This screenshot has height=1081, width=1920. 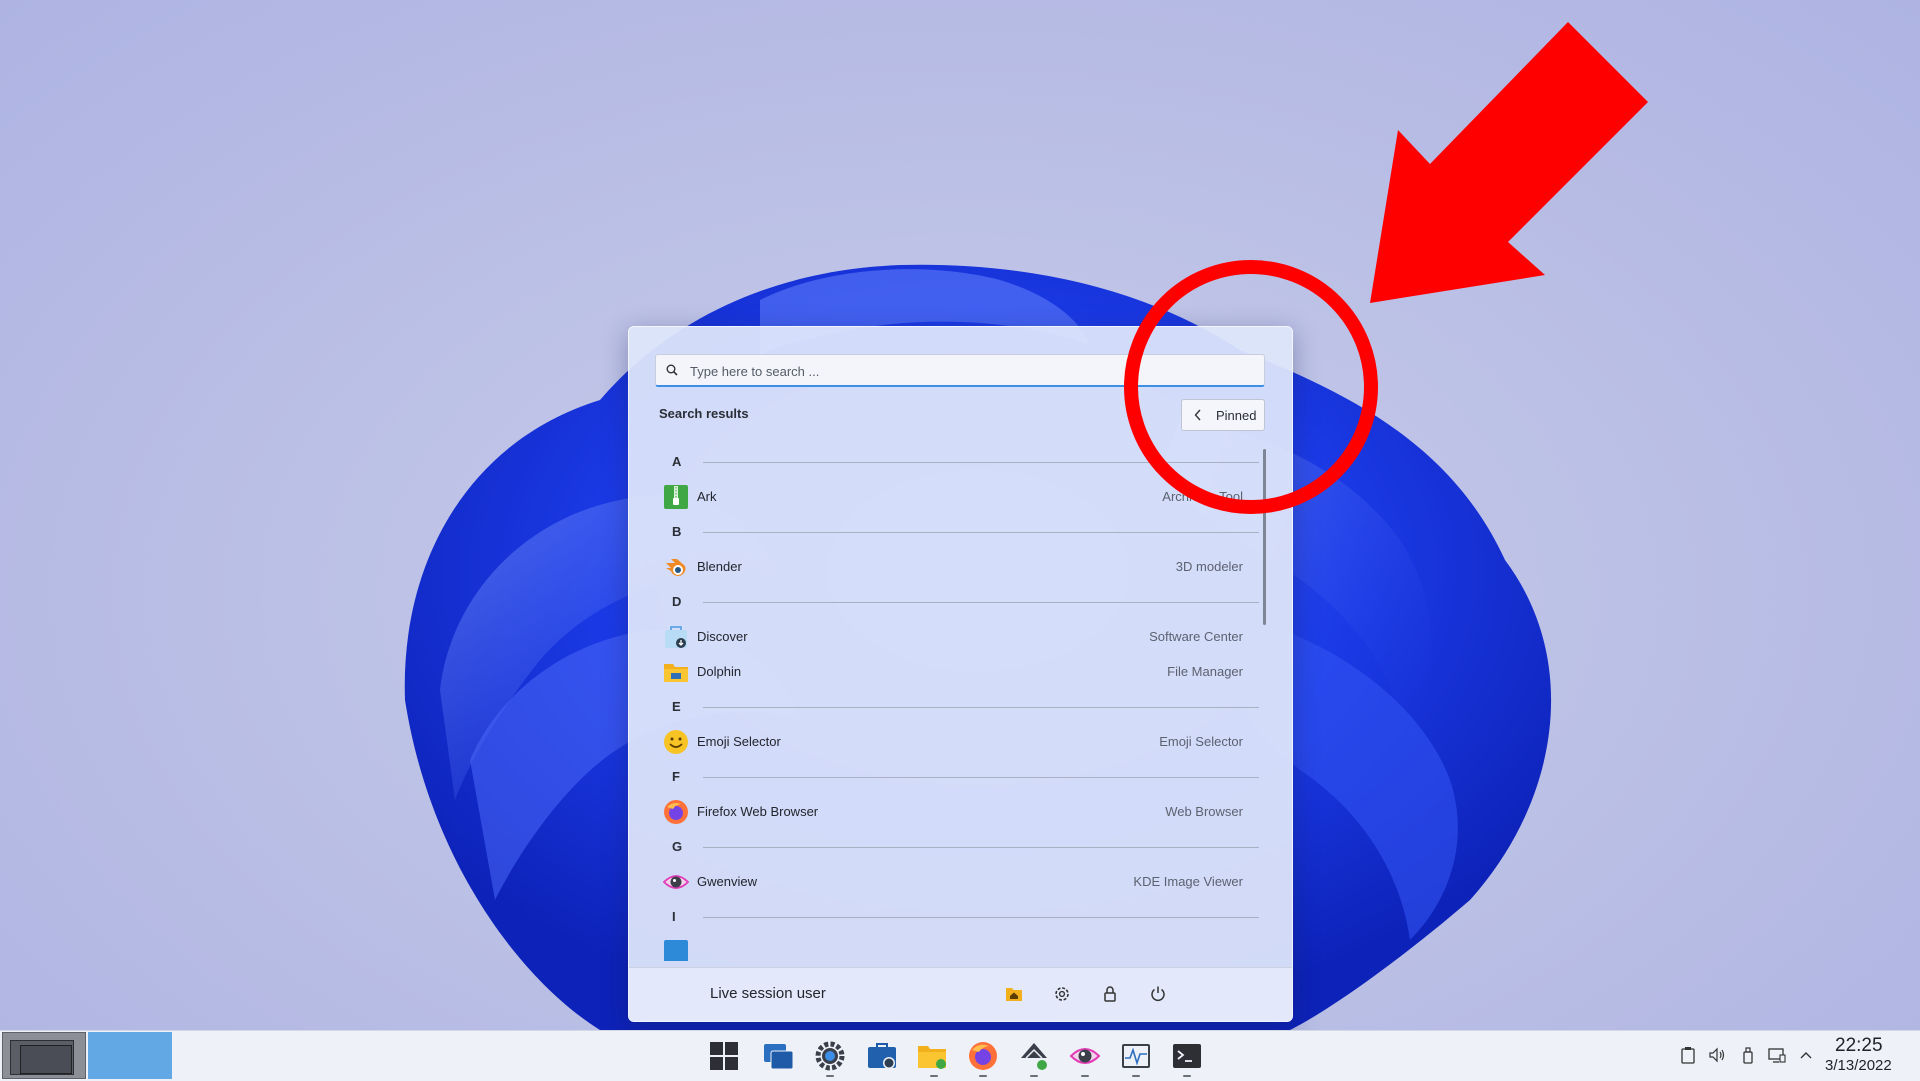 I want to click on app-description: Software Center, so click(x=1196, y=636).